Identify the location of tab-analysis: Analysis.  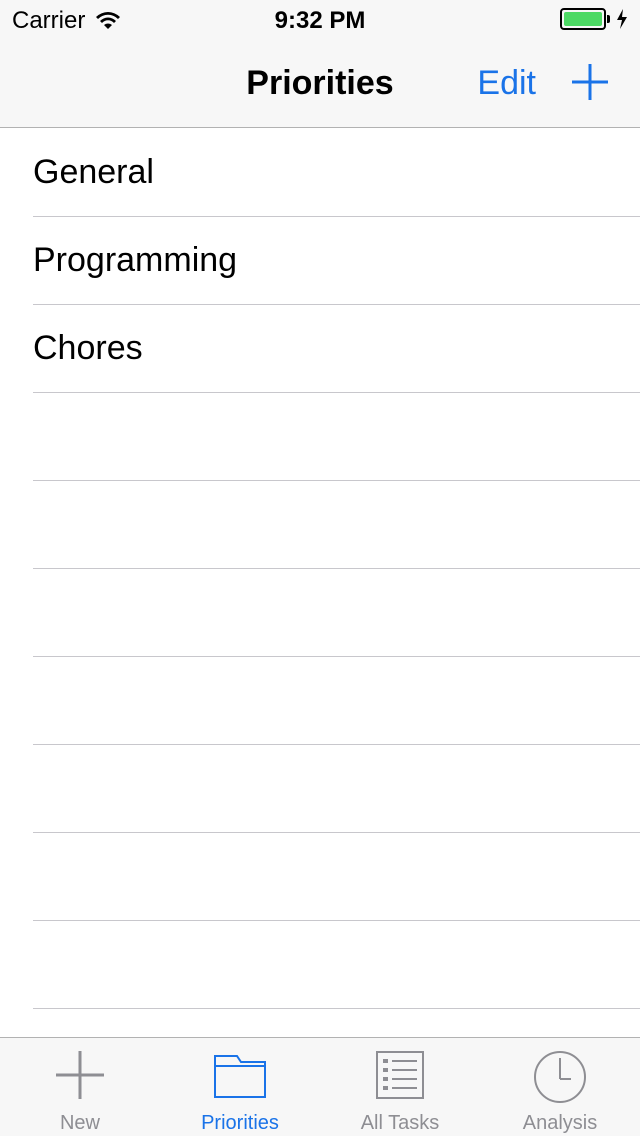
(560, 1087).